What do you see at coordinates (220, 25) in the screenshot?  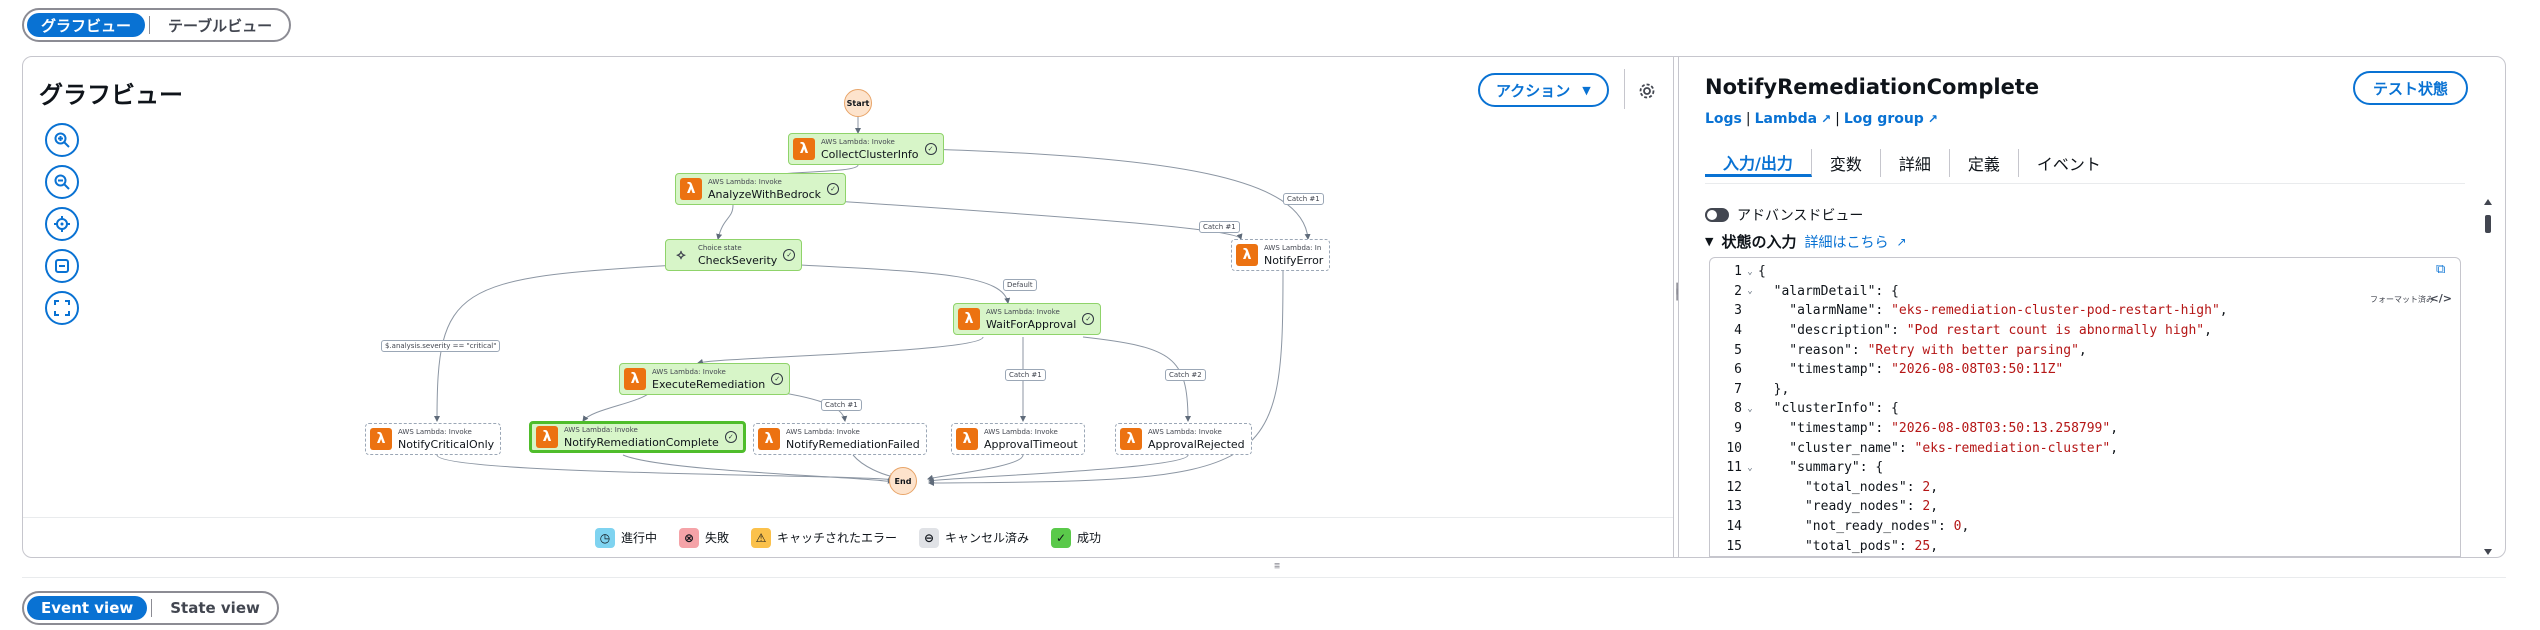 I see `table-view-option: テーブルビュー` at bounding box center [220, 25].